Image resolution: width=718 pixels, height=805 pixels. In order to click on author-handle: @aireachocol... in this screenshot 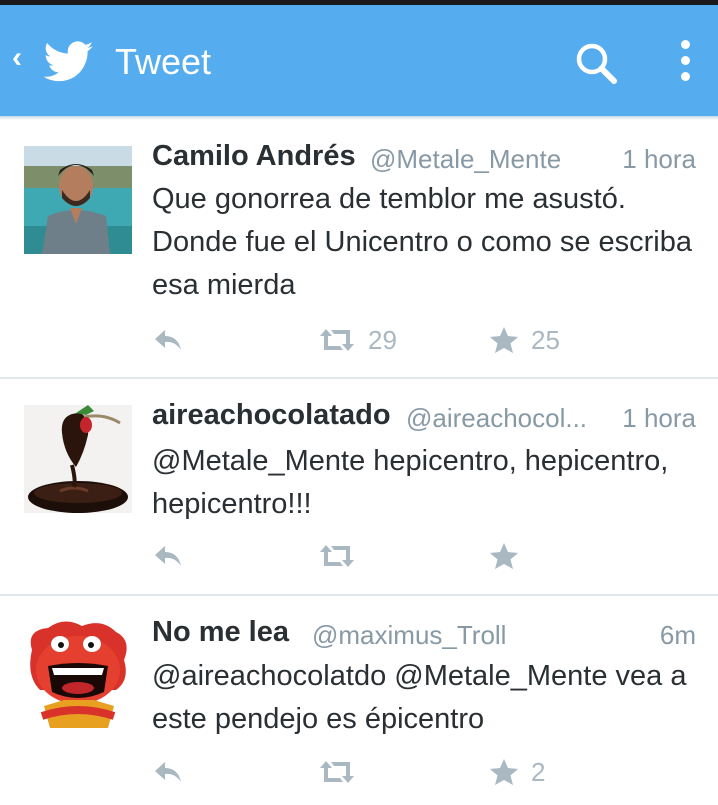, I will do `click(501, 418)`.